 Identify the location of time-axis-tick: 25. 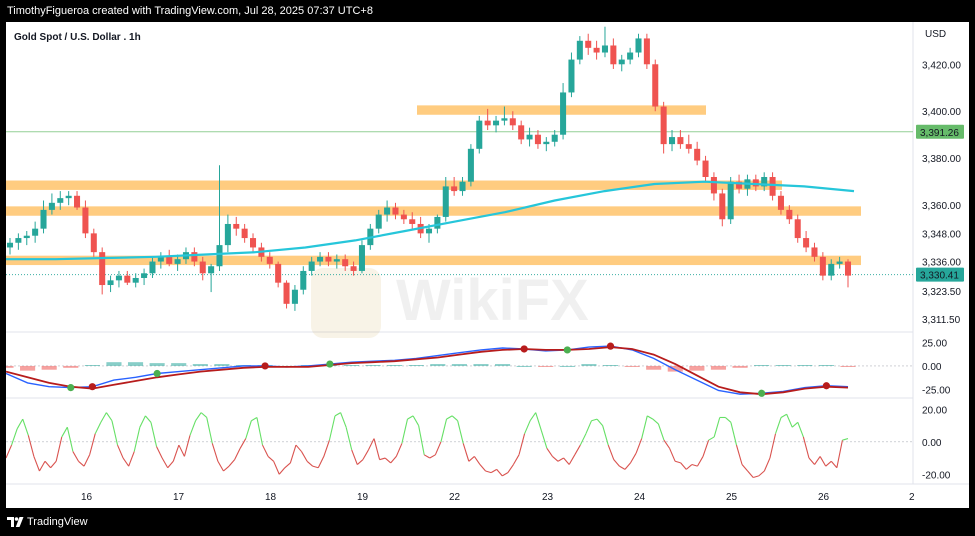
(732, 497).